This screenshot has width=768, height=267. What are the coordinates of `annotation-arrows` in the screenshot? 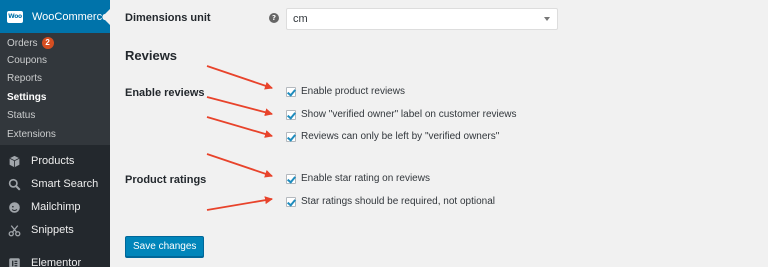 It's located at (239, 138).